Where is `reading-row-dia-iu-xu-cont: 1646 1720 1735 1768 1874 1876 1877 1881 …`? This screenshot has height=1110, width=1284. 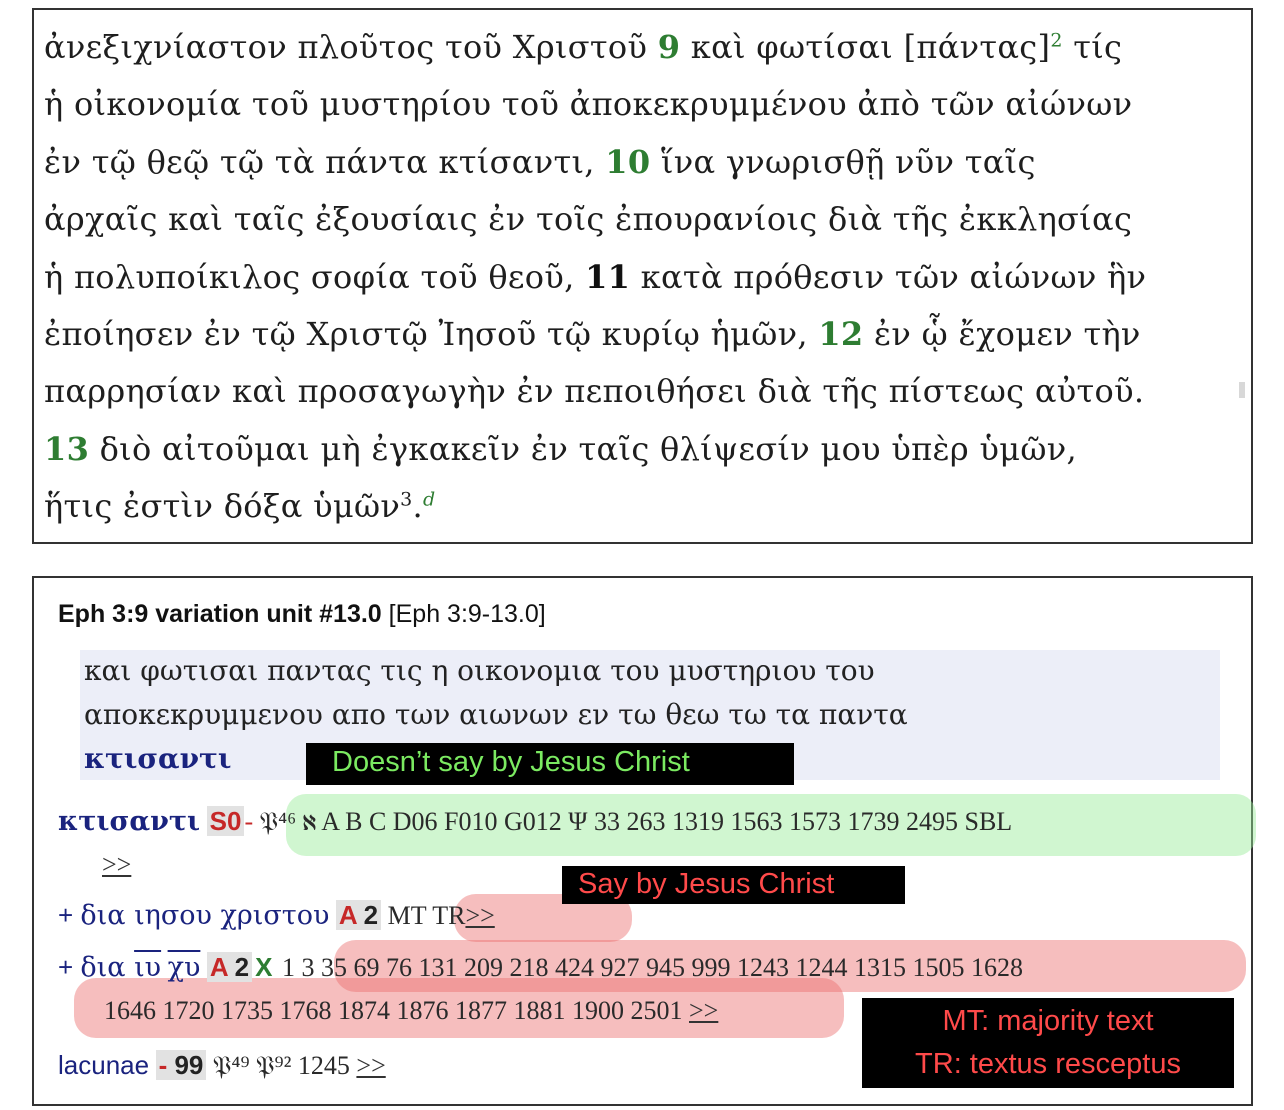 reading-row-dia-iu-xu-cont: 1646 1720 1735 1768 1874 1876 1877 1881 … is located at coordinates (411, 1011).